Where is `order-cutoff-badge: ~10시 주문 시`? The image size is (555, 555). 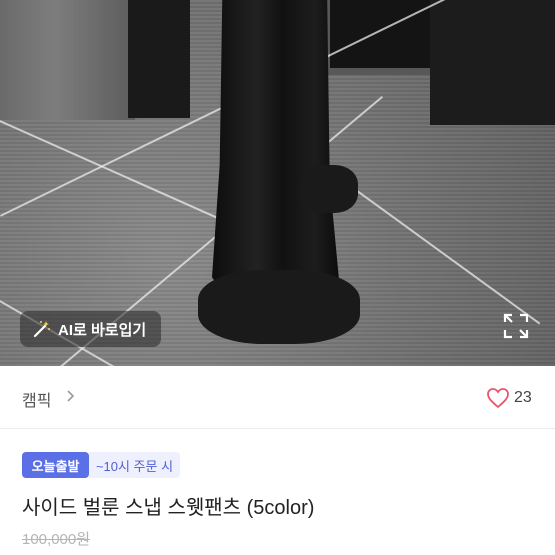
order-cutoff-badge: ~10시 주문 시 is located at coordinates (134, 465).